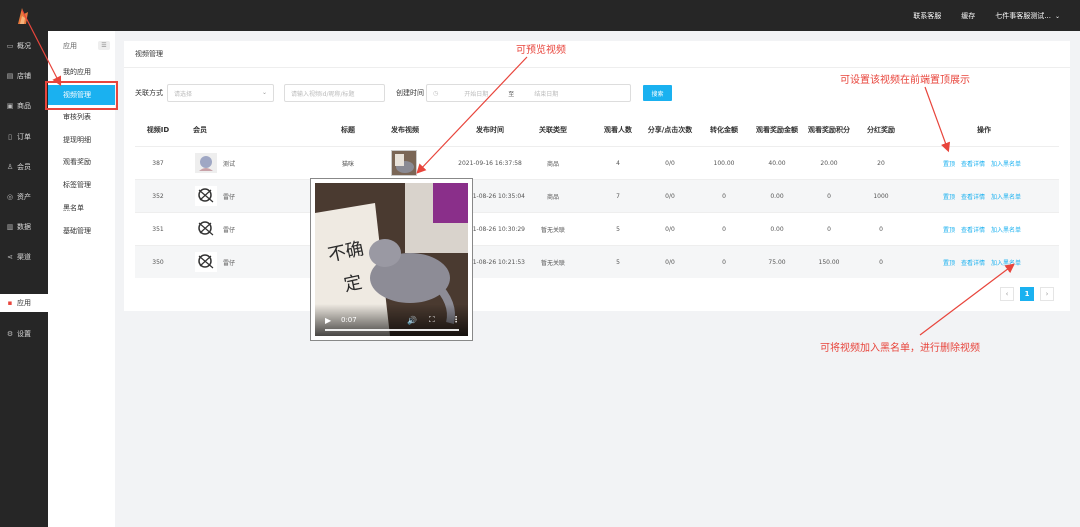 This screenshot has height=527, width=1080. What do you see at coordinates (328, 320) in the screenshot?
I see `play-icon: ▶` at bounding box center [328, 320].